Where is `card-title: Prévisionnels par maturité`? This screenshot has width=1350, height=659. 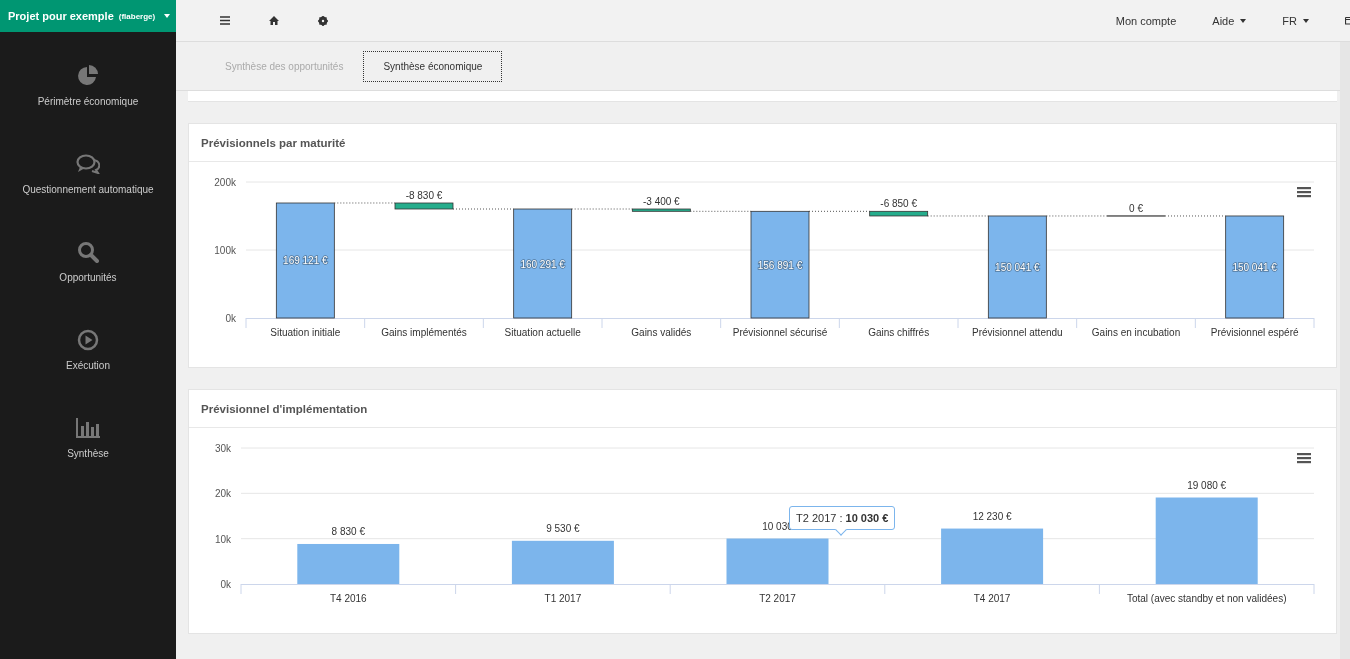
card-title: Prévisionnels par maturité is located at coordinates (273, 142).